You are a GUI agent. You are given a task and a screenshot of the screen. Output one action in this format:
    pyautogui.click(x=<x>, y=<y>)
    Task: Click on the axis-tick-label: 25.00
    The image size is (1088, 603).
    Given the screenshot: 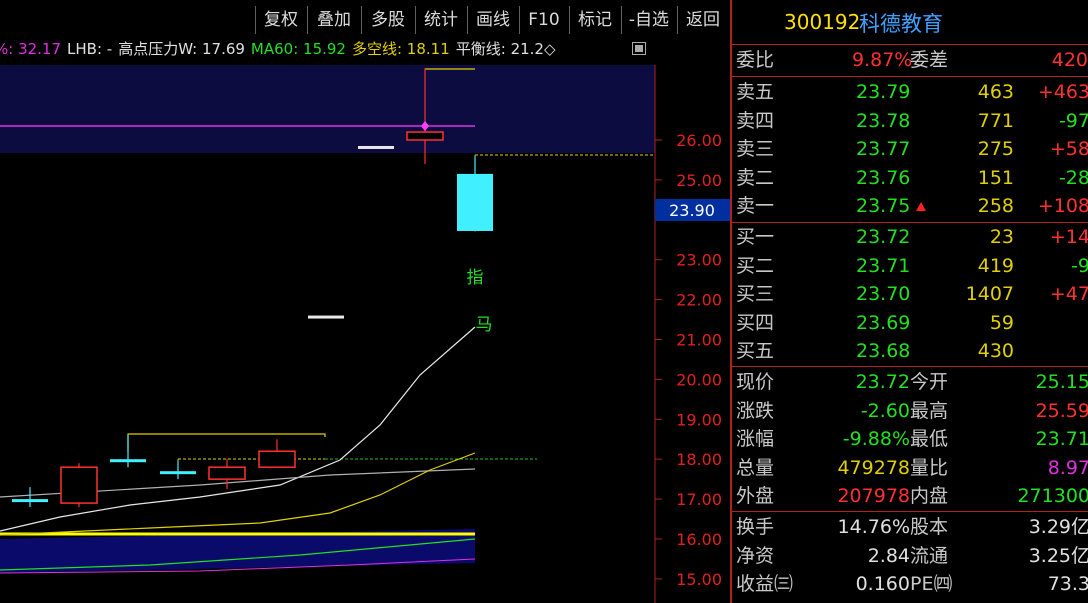 What is the action you would take?
    pyautogui.click(x=699, y=180)
    